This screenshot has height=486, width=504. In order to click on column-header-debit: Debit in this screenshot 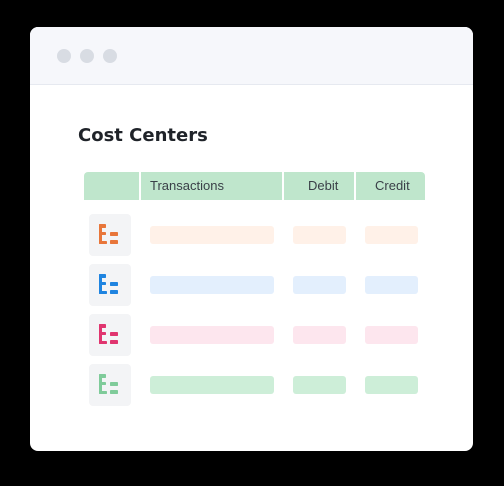, I will do `click(319, 186)`.